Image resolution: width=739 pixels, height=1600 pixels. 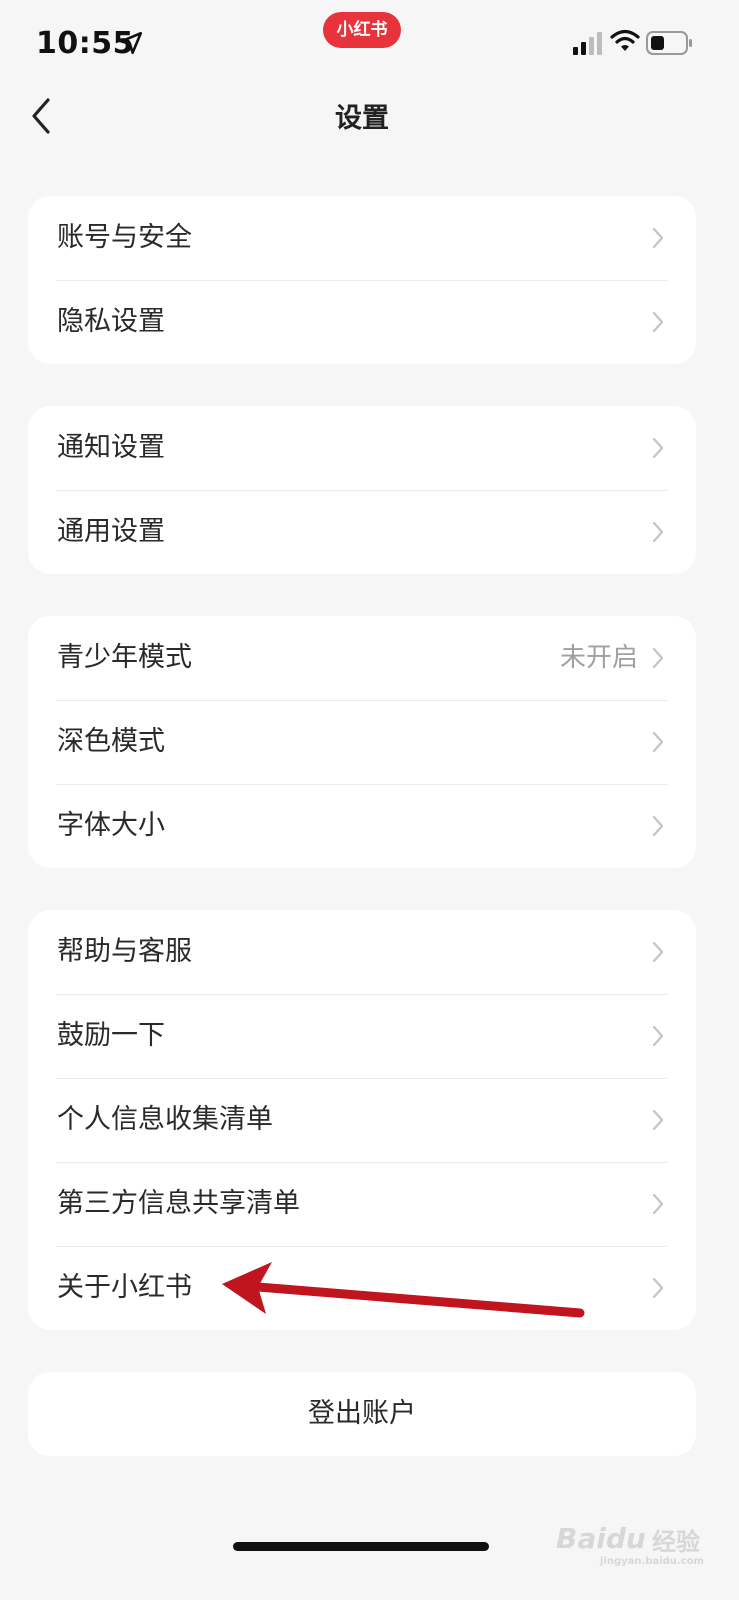 What do you see at coordinates (124, 237) in the screenshot?
I see `row-label: 账号与安全` at bounding box center [124, 237].